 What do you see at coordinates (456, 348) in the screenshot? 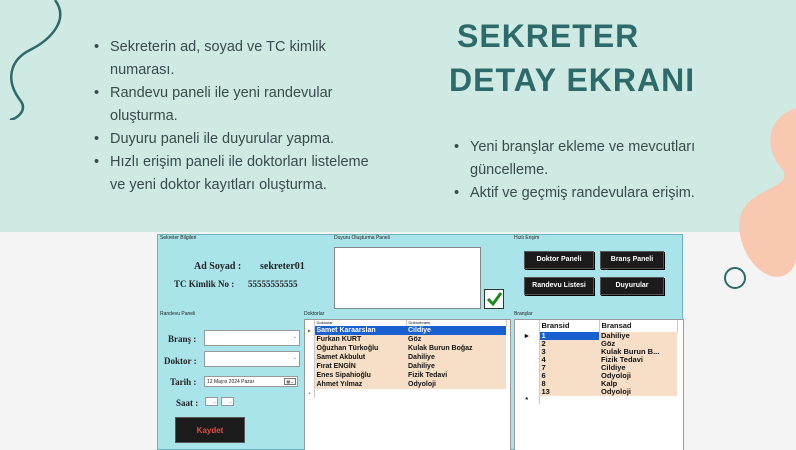
I see `table-cell: Kulak Burun Boğaz` at bounding box center [456, 348].